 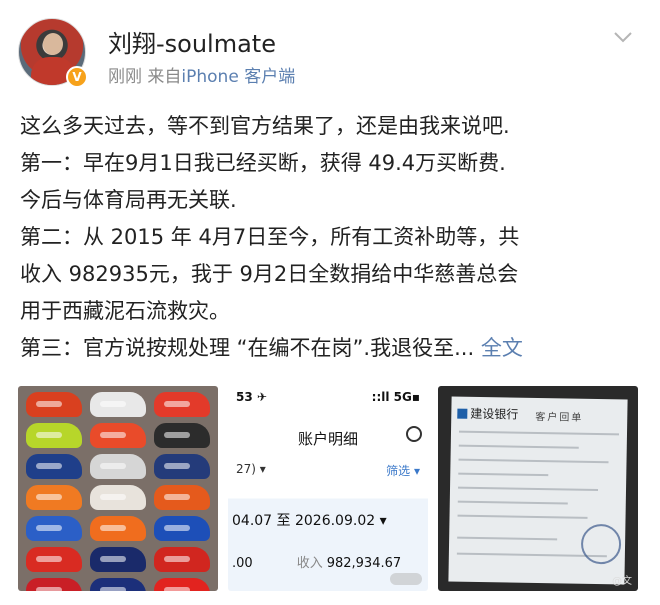 I want to click on phone-status-bar: 53 ✈ ::ll 5G▪, so click(x=328, y=397).